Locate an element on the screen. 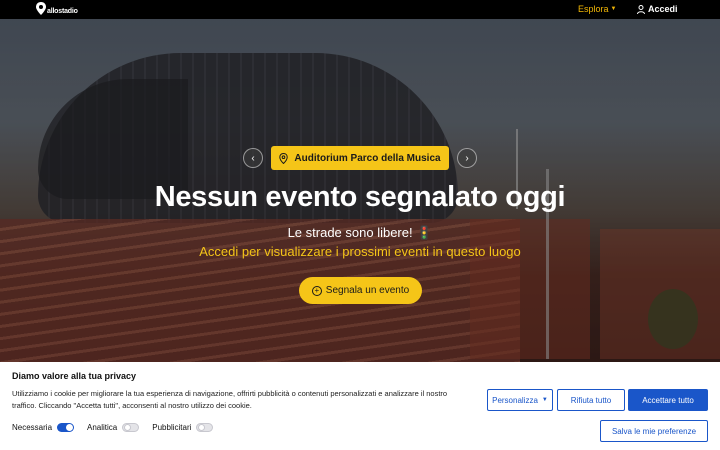 The image size is (720, 450). explore-menu: Esplora ▼ is located at coordinates (597, 9).